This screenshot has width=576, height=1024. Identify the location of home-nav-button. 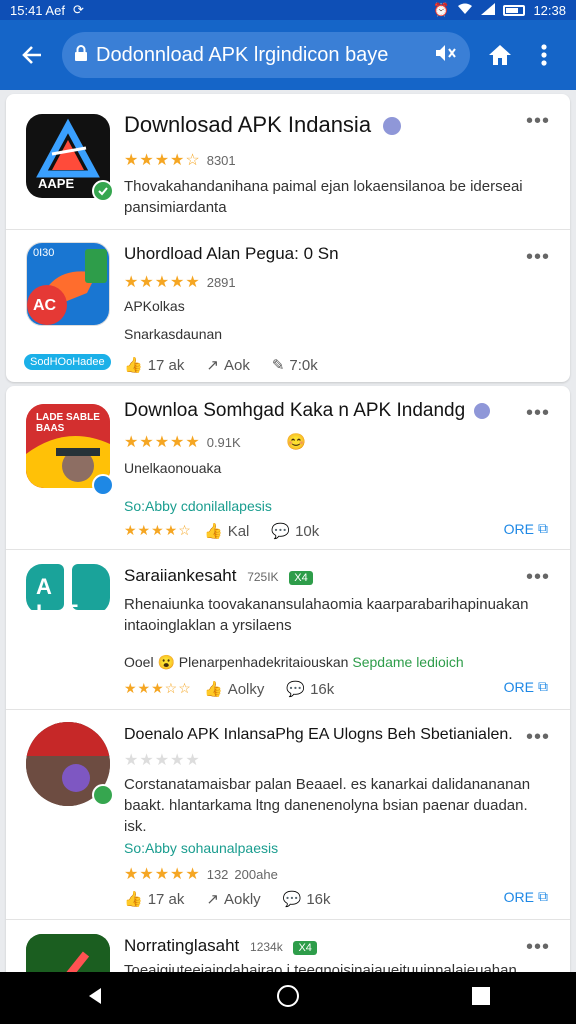
(288, 998).